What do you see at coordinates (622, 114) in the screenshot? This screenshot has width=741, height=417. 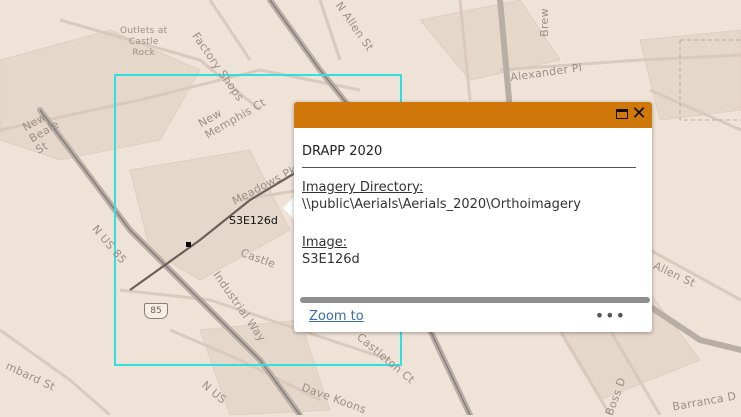 I see `maximize-icon` at bounding box center [622, 114].